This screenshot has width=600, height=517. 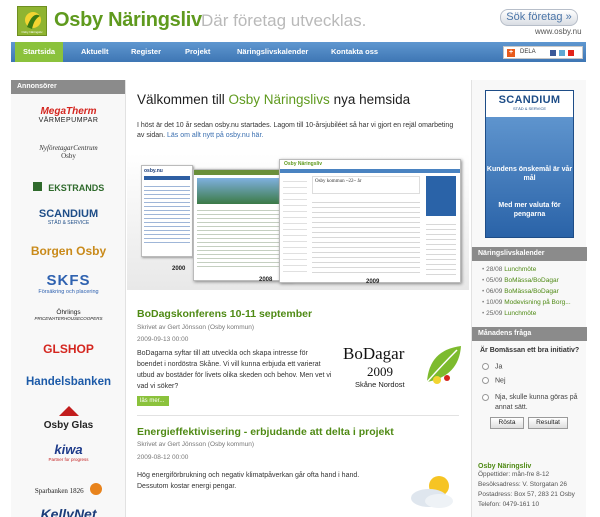 I want to click on delicious-icon, so click(x=562, y=53).